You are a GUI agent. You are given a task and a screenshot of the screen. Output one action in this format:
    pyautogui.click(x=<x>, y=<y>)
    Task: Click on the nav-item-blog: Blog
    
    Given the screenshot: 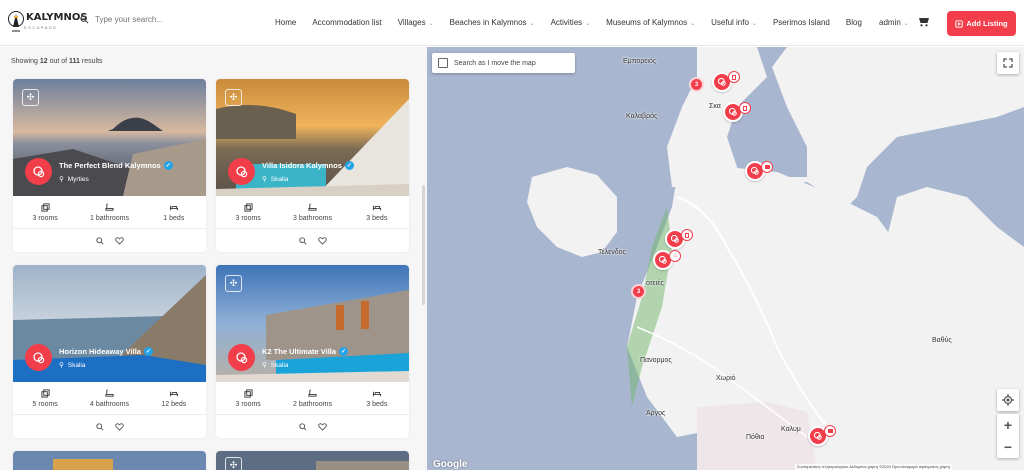 What is the action you would take?
    pyautogui.click(x=854, y=22)
    